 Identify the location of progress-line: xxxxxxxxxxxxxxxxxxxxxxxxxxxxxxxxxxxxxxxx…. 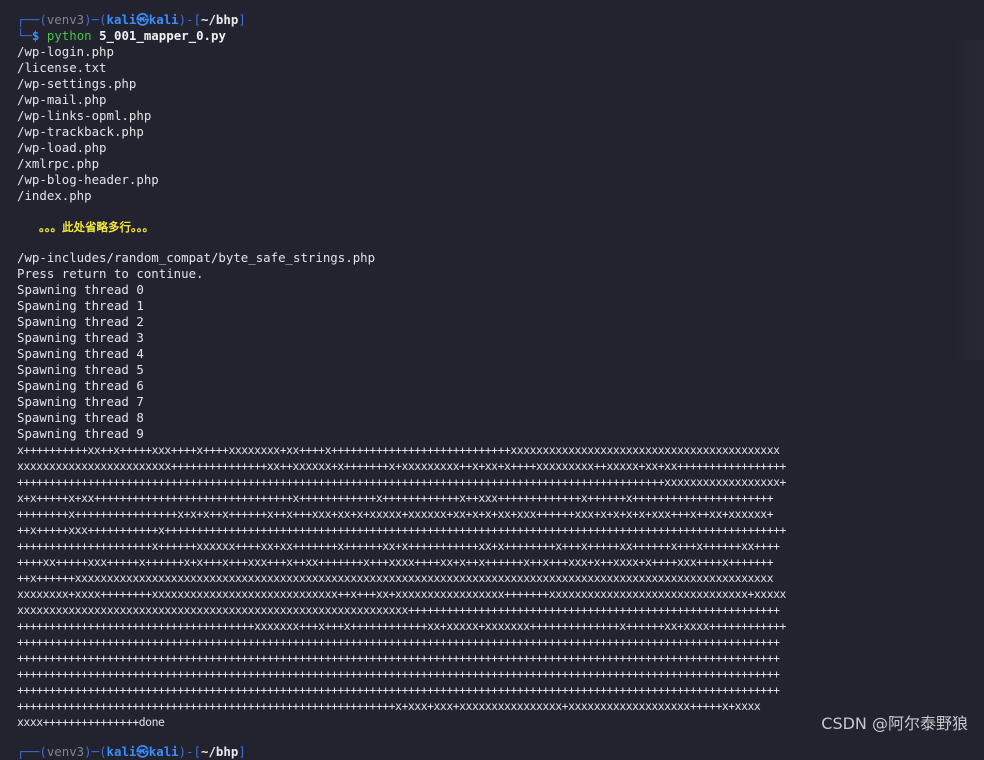
(398, 610).